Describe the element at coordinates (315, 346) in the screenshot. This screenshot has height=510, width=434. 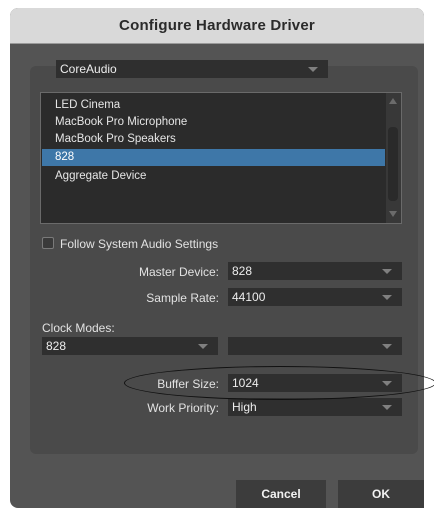
I see `clock-modes-secondary-select` at that location.